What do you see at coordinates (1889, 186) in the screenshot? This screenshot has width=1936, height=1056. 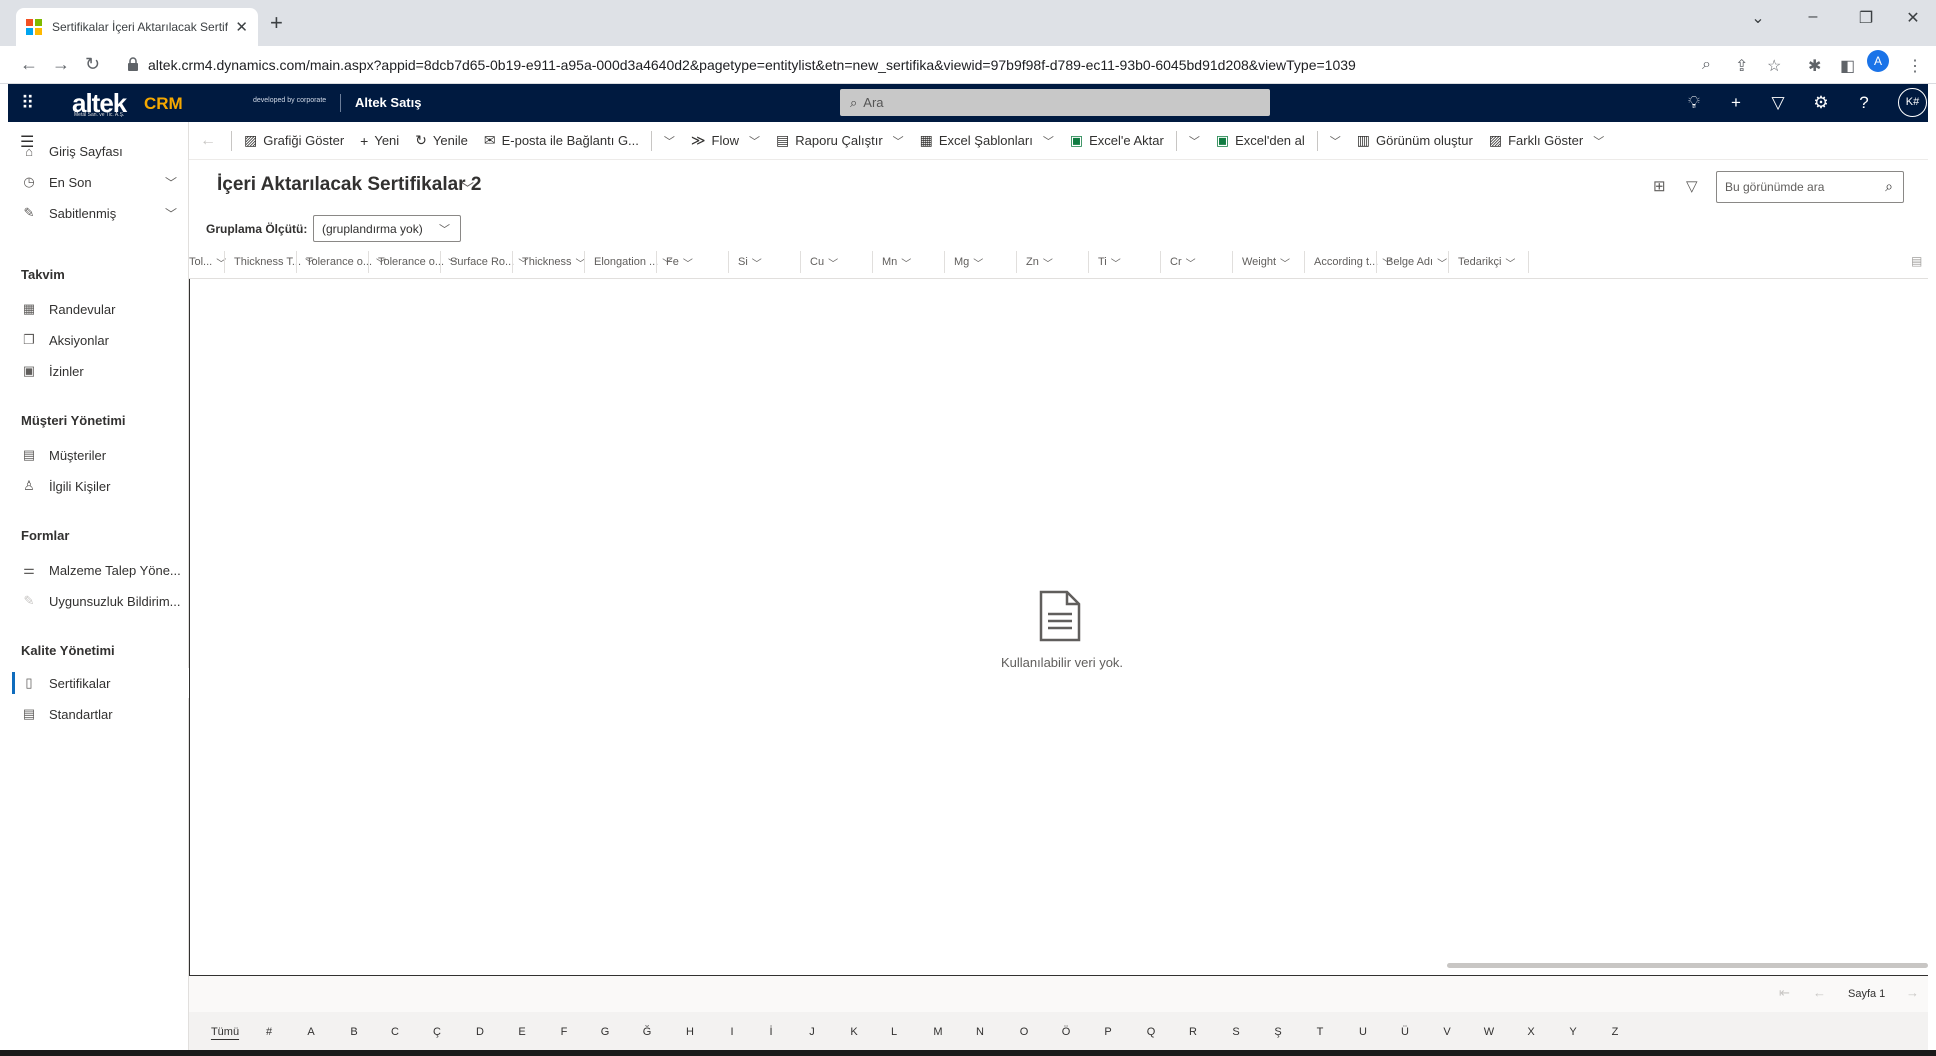 I see `search-icon: ⌕` at bounding box center [1889, 186].